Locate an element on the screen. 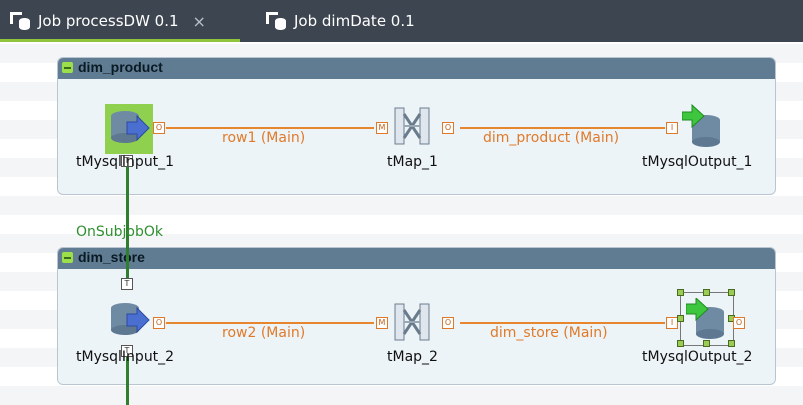 This screenshot has height=405, width=803. component-label: tMap_1 is located at coordinates (412, 162).